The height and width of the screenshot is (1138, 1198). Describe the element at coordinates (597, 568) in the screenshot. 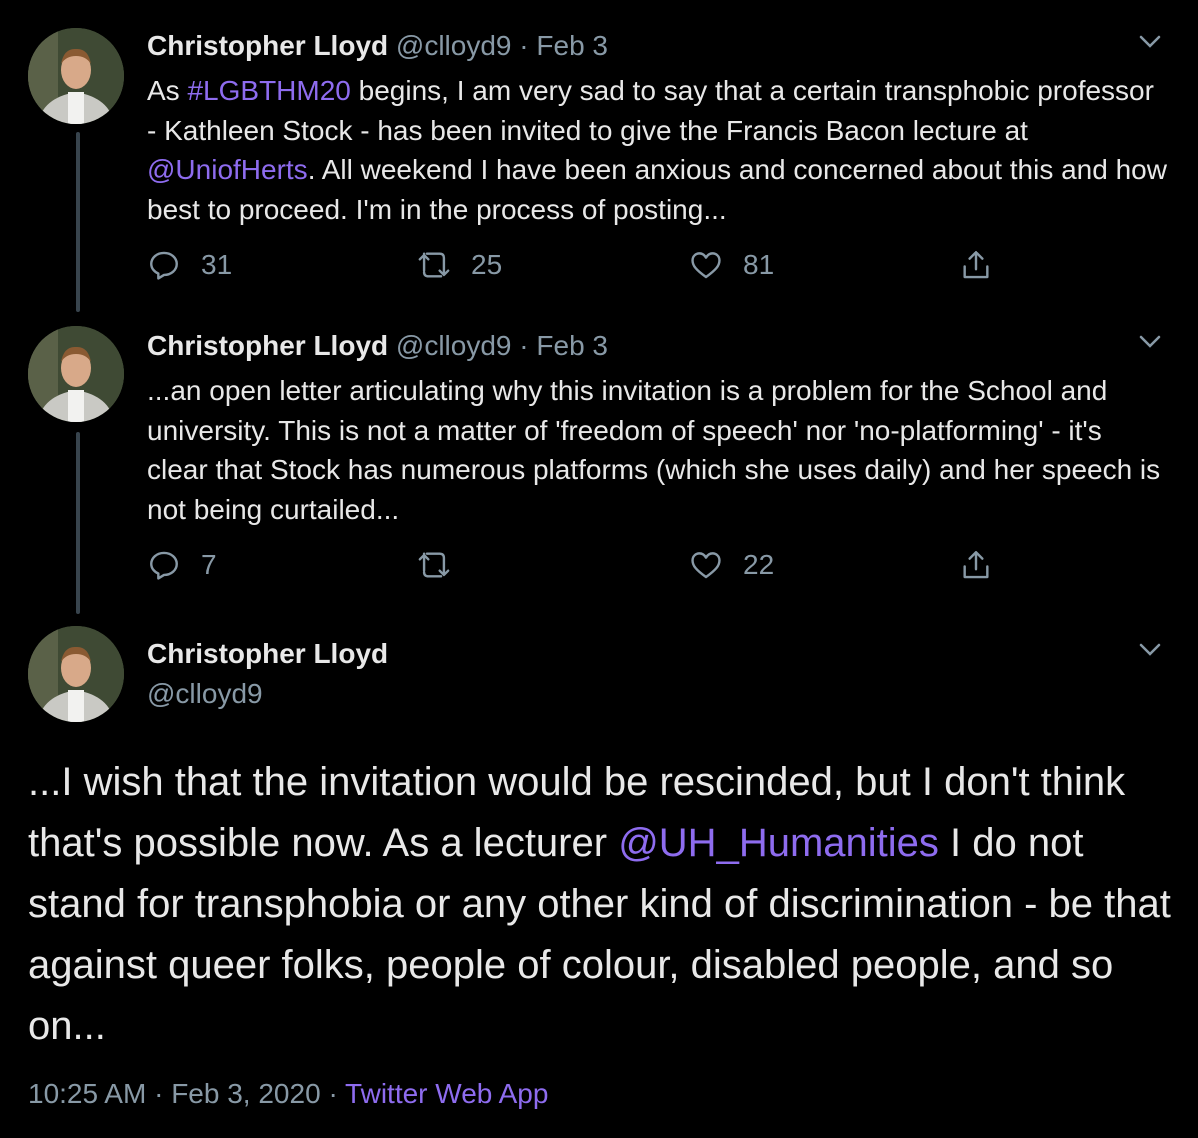

I see `tweet-actions: 7 22` at that location.